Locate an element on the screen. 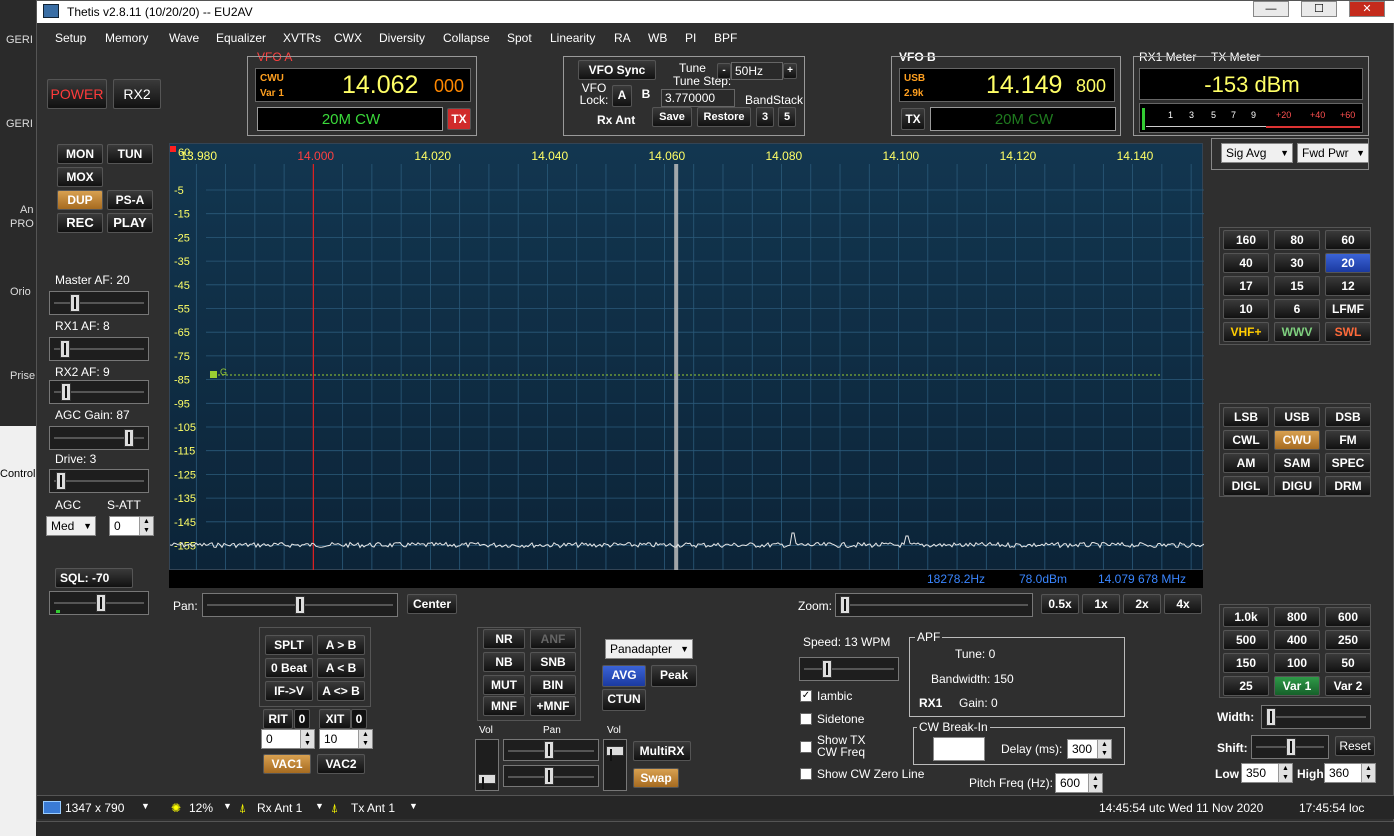 Image resolution: width=1394 pixels, height=836 pixels. filter-reset-button: Reset is located at coordinates (1355, 746).